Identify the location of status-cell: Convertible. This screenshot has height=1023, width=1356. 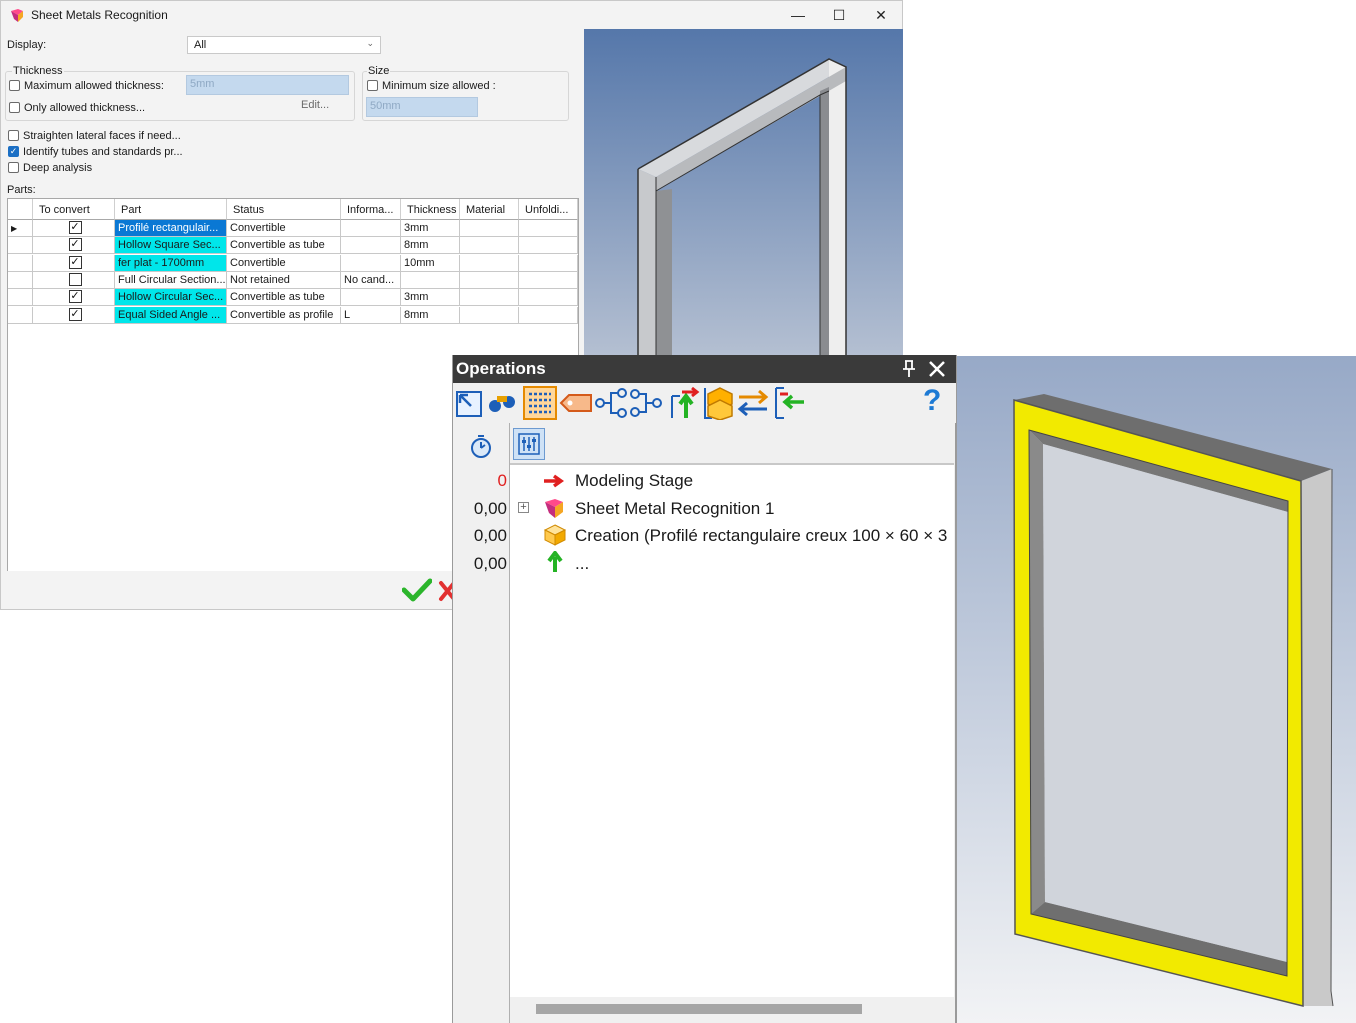
(284, 263).